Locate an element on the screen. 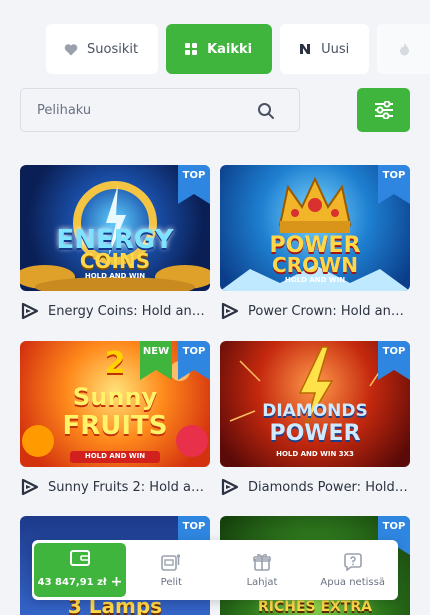 The height and width of the screenshot is (615, 430). tab-favorites: Suosikit is located at coordinates (102, 49).